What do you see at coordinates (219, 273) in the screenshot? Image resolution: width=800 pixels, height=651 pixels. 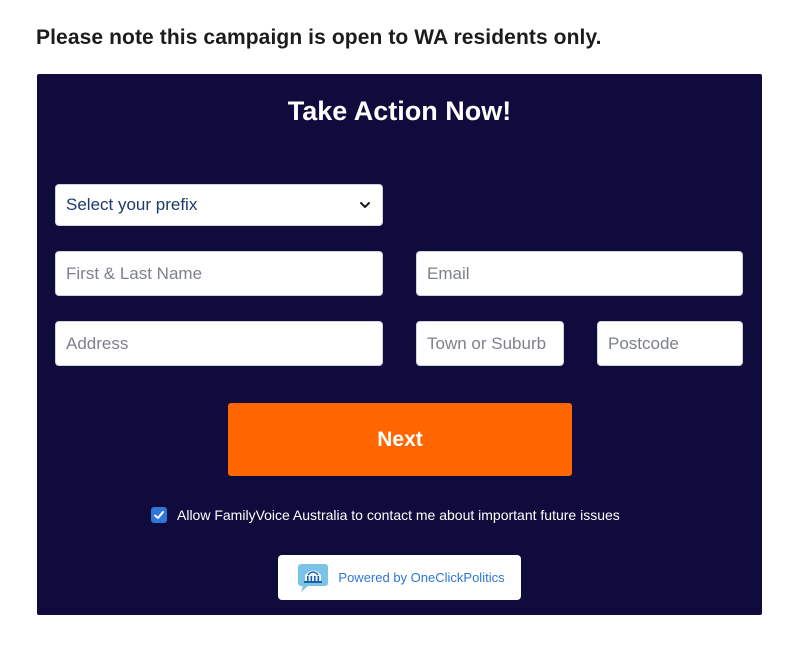 I see `name-input` at bounding box center [219, 273].